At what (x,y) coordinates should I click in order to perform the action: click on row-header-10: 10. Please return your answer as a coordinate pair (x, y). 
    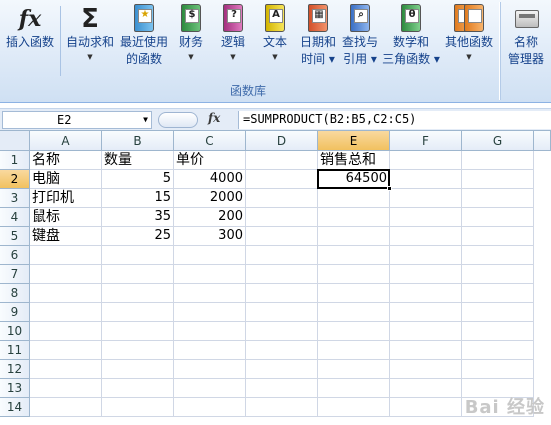
    Looking at the image, I should click on (15, 331).